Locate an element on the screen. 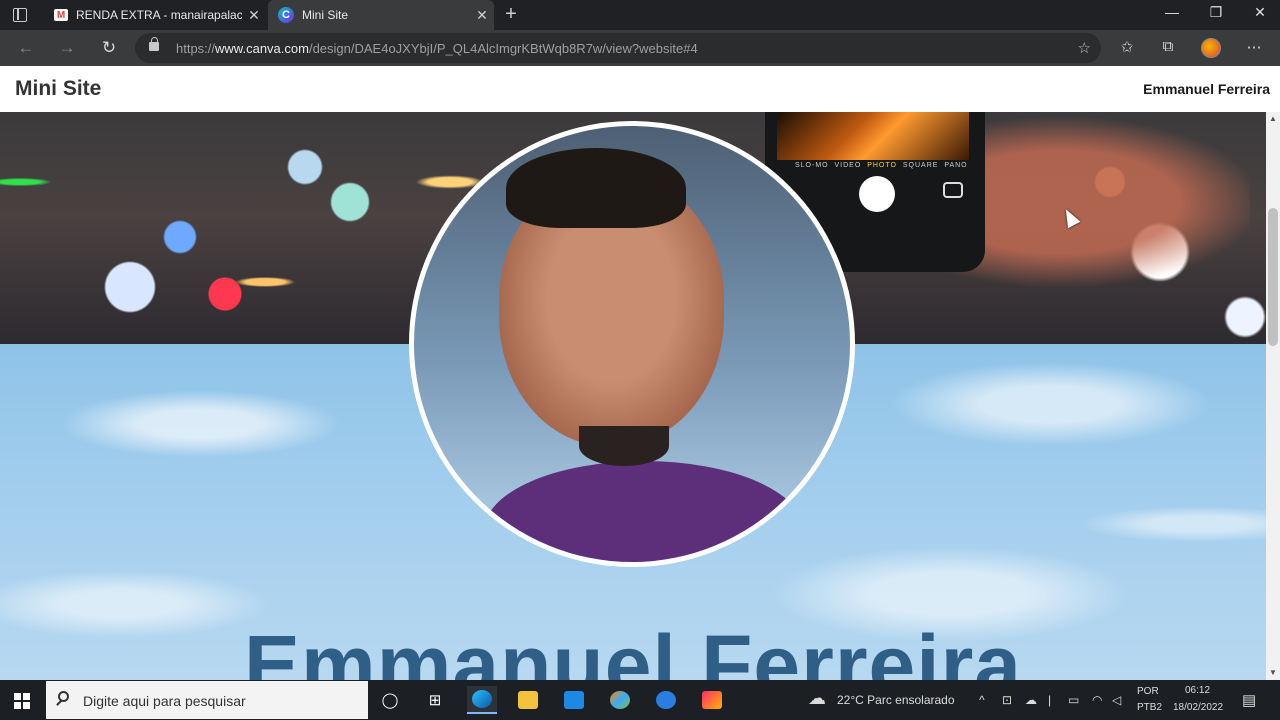 The height and width of the screenshot is (720, 1280). scroll-up-arrow-icon: ▲ is located at coordinates (1273, 119).